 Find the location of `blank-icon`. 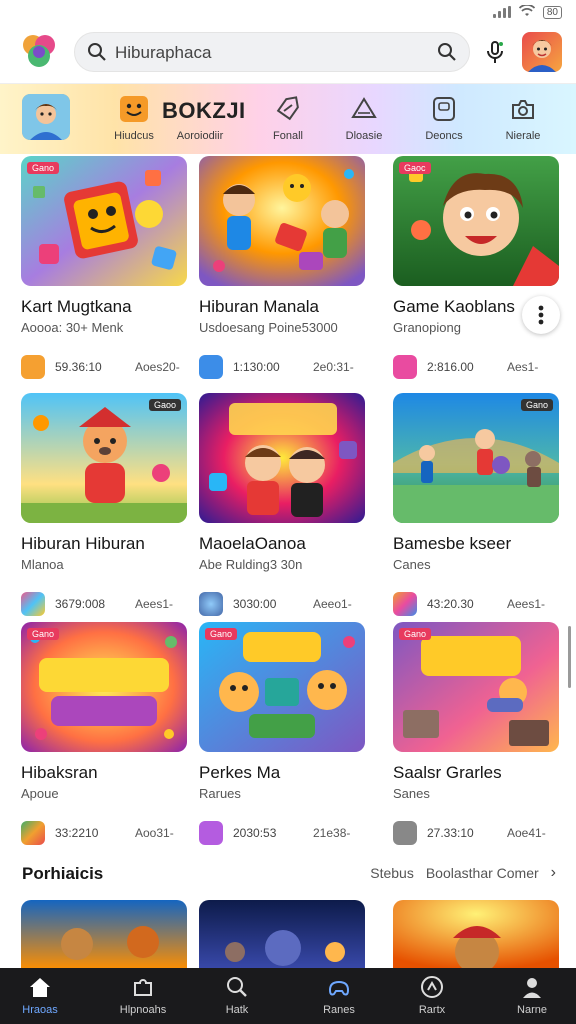

blank-icon is located at coordinates (200, 109).